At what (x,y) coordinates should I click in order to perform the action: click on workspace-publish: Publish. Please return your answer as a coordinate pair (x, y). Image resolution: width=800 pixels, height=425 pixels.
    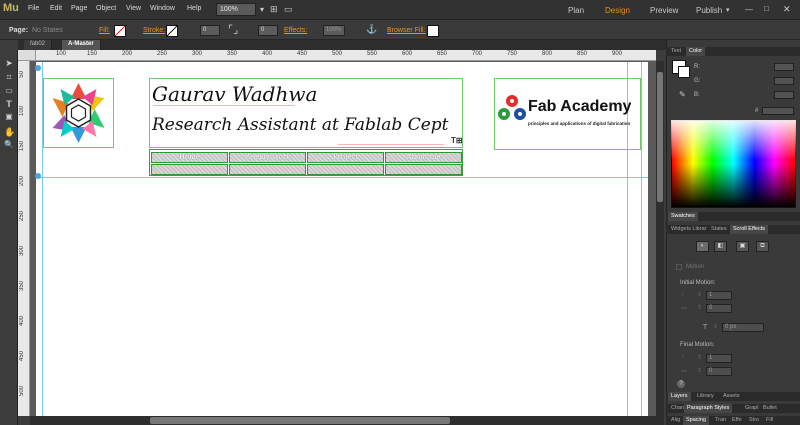
    Looking at the image, I should click on (709, 10).